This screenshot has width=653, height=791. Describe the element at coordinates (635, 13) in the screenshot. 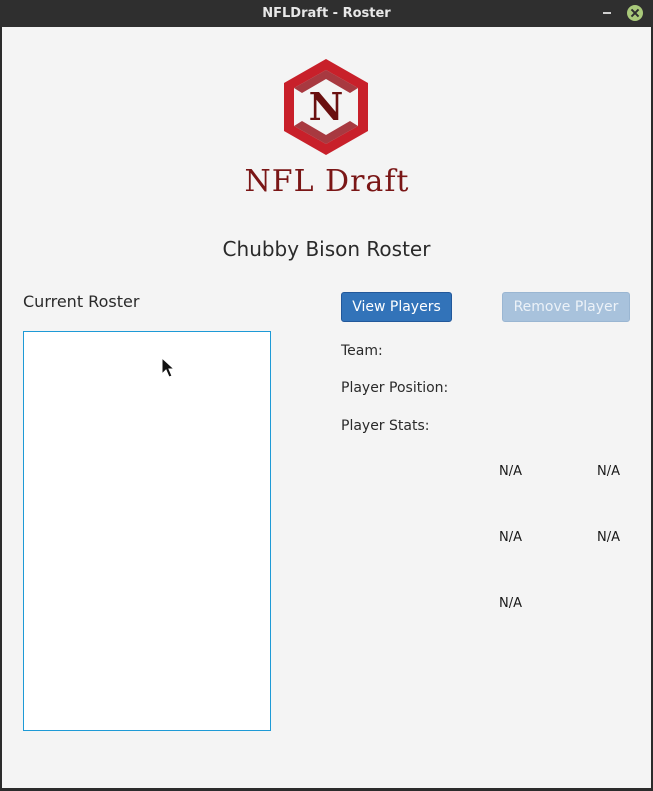

I see `close-icon` at that location.